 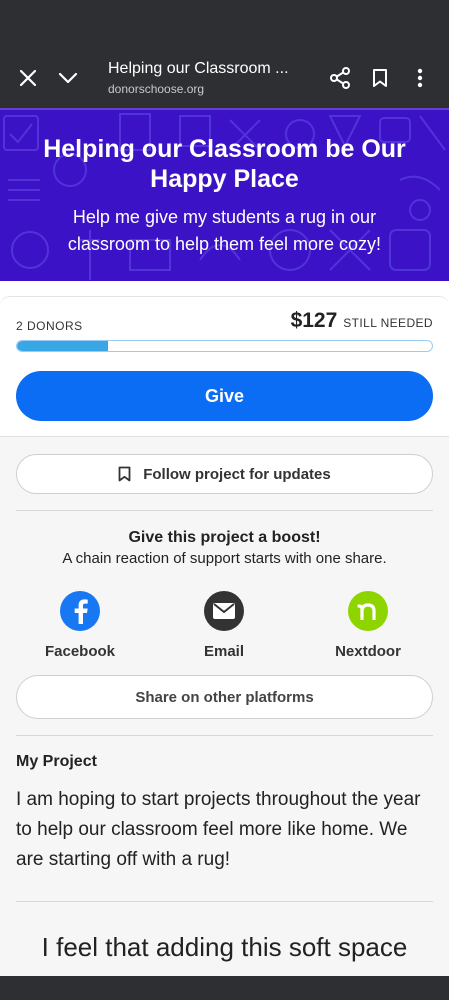 What do you see at coordinates (368, 611) in the screenshot?
I see `nextdoor-icon` at bounding box center [368, 611].